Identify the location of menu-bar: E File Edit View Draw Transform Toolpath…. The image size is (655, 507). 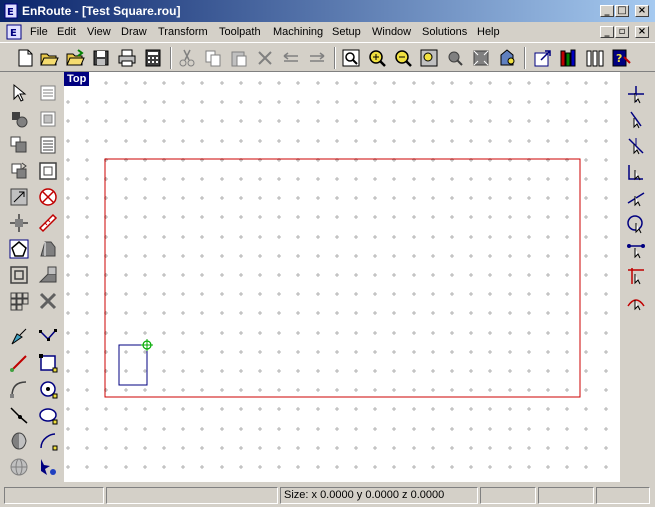
(327, 32).